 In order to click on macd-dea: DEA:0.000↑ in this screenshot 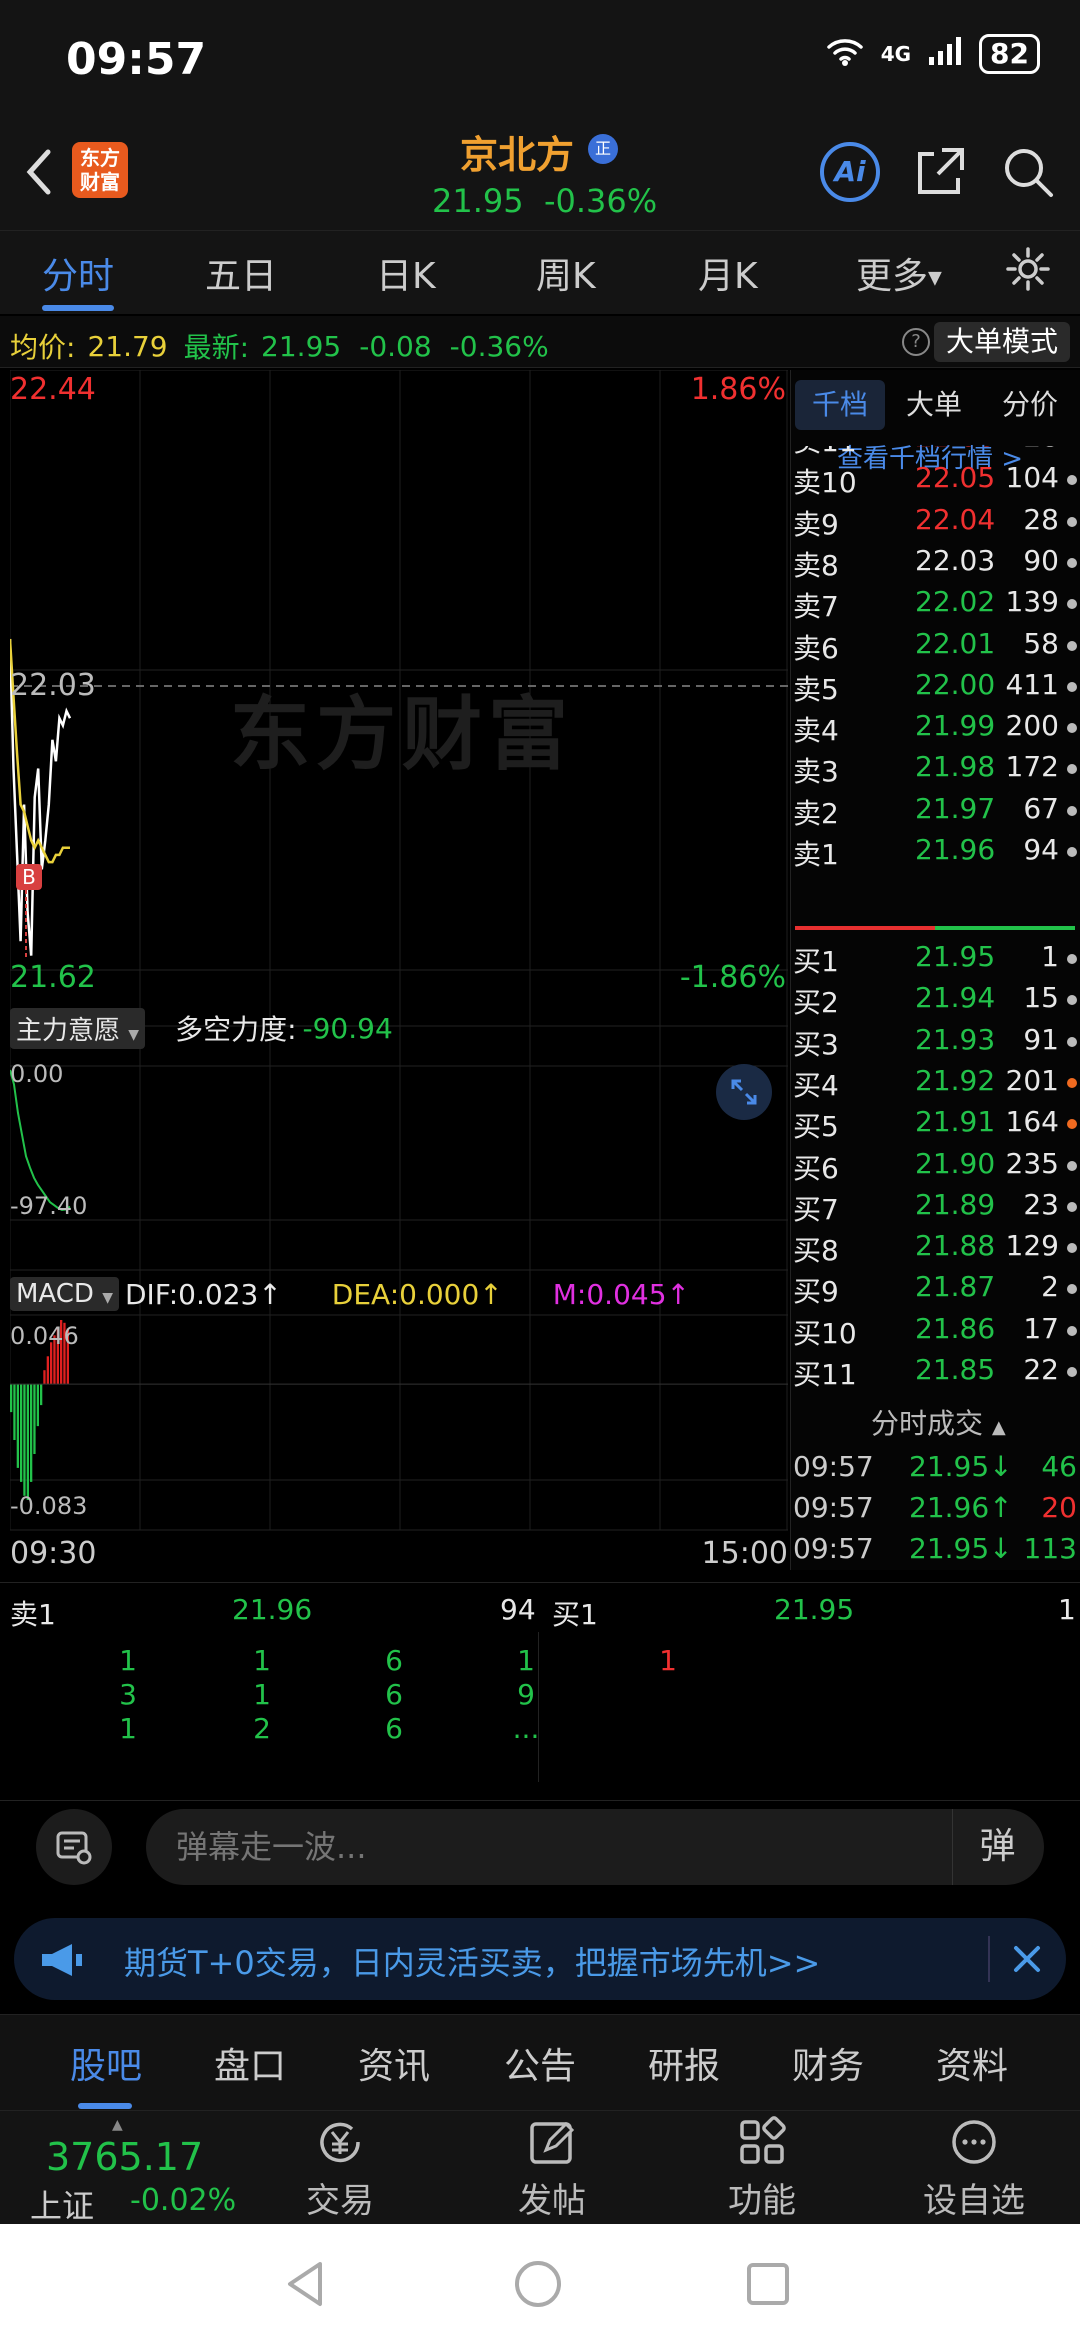, I will do `click(417, 1294)`.